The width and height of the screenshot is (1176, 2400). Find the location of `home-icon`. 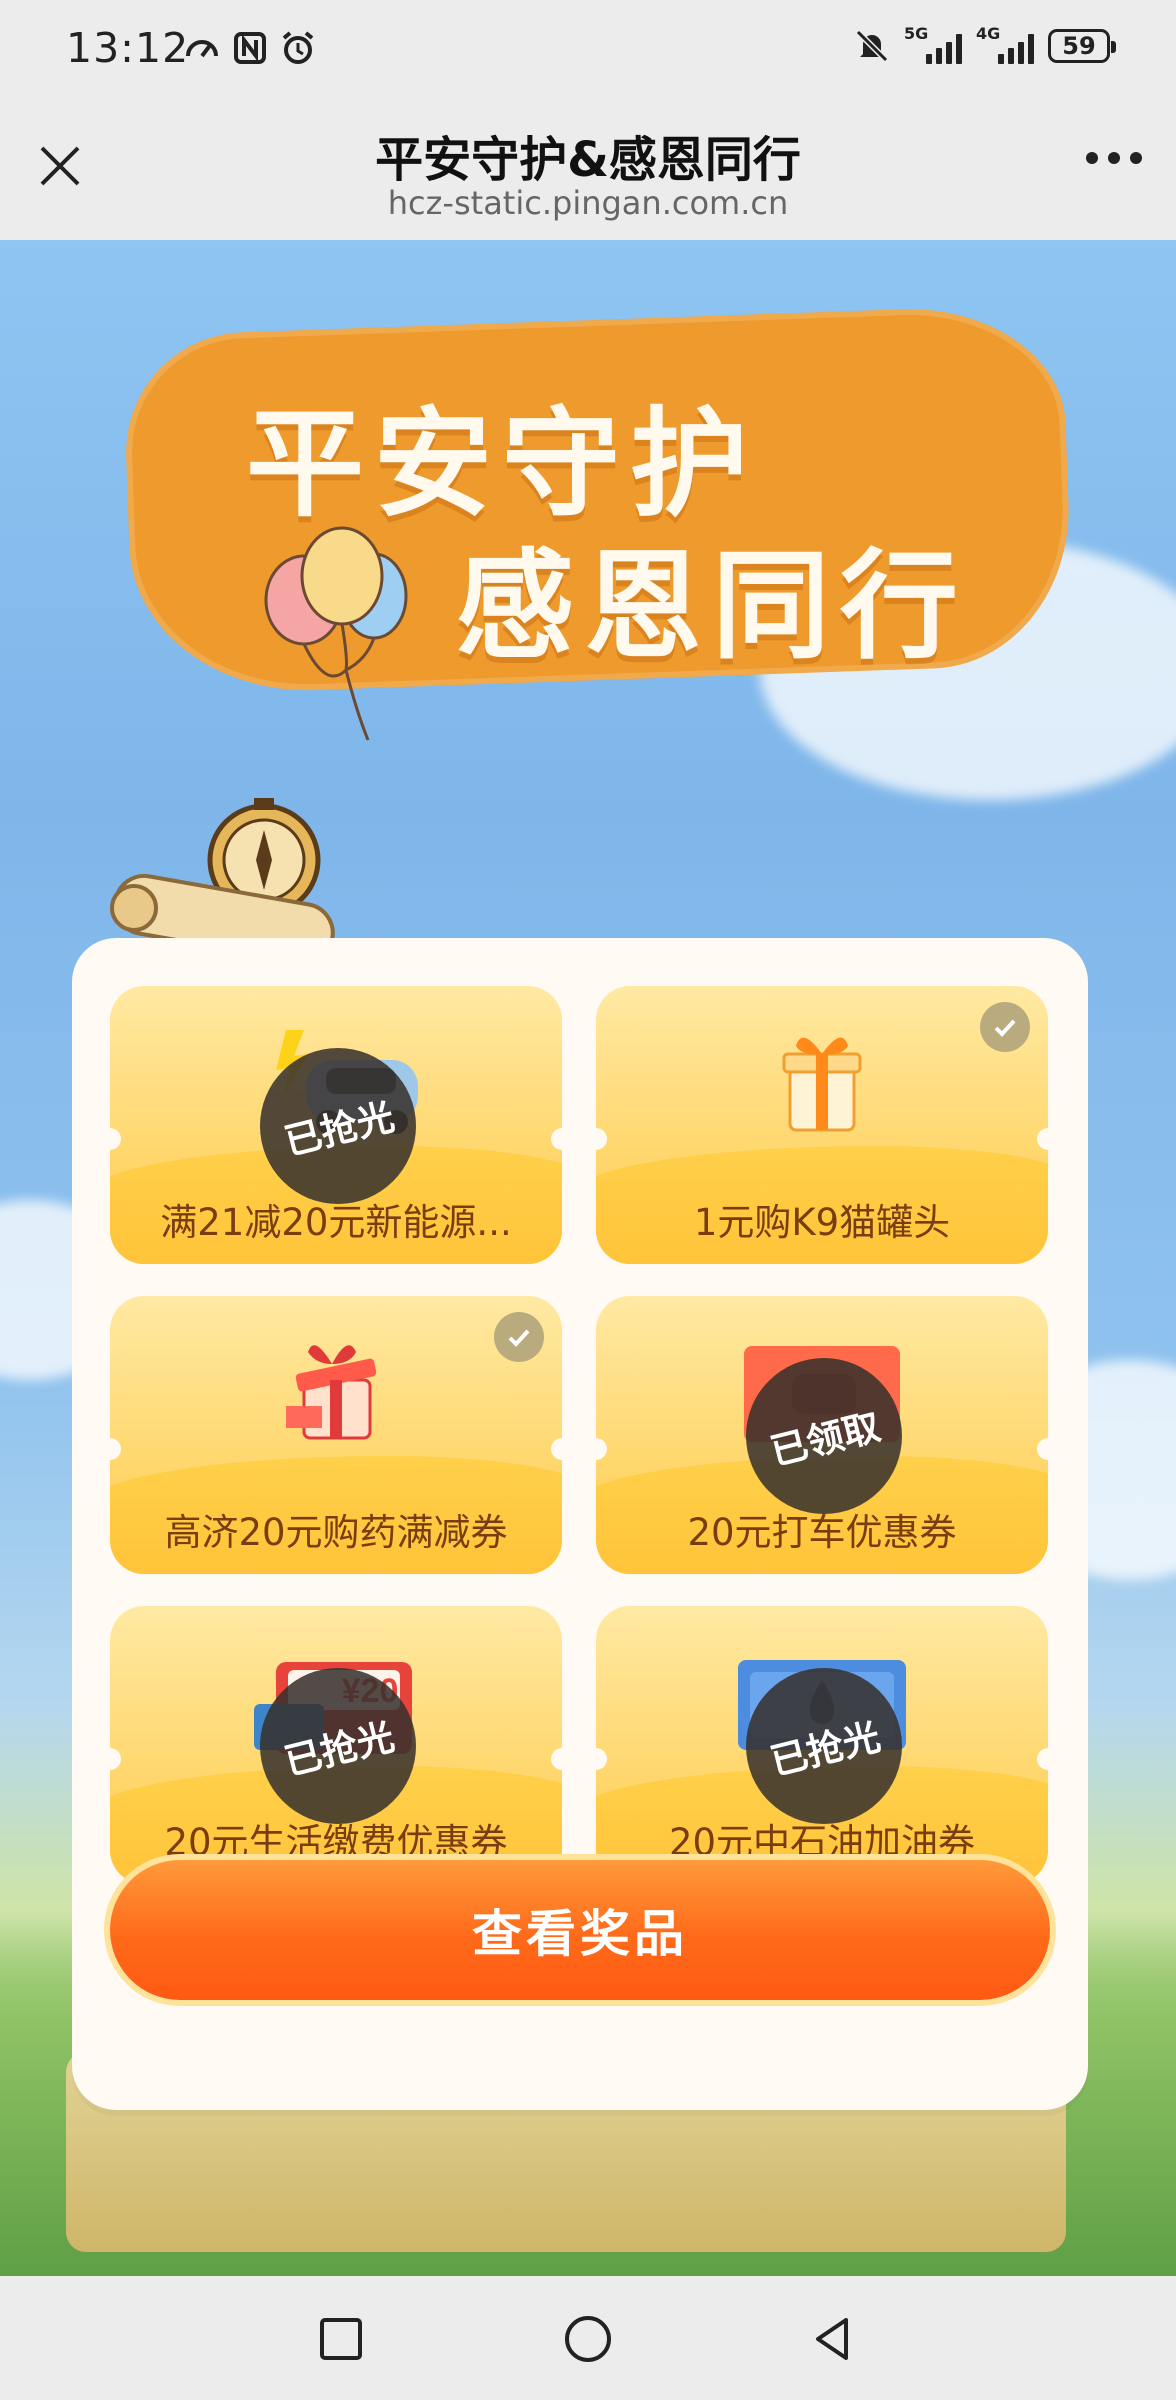

home-icon is located at coordinates (588, 2339).